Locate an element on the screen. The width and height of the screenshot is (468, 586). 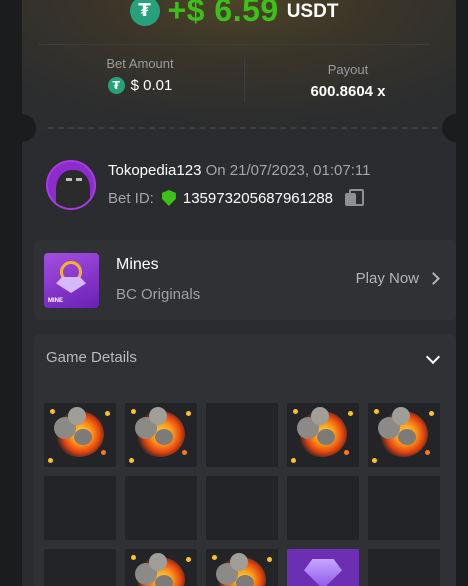
profit-amount: +$ 6.59 is located at coordinates (223, 14).